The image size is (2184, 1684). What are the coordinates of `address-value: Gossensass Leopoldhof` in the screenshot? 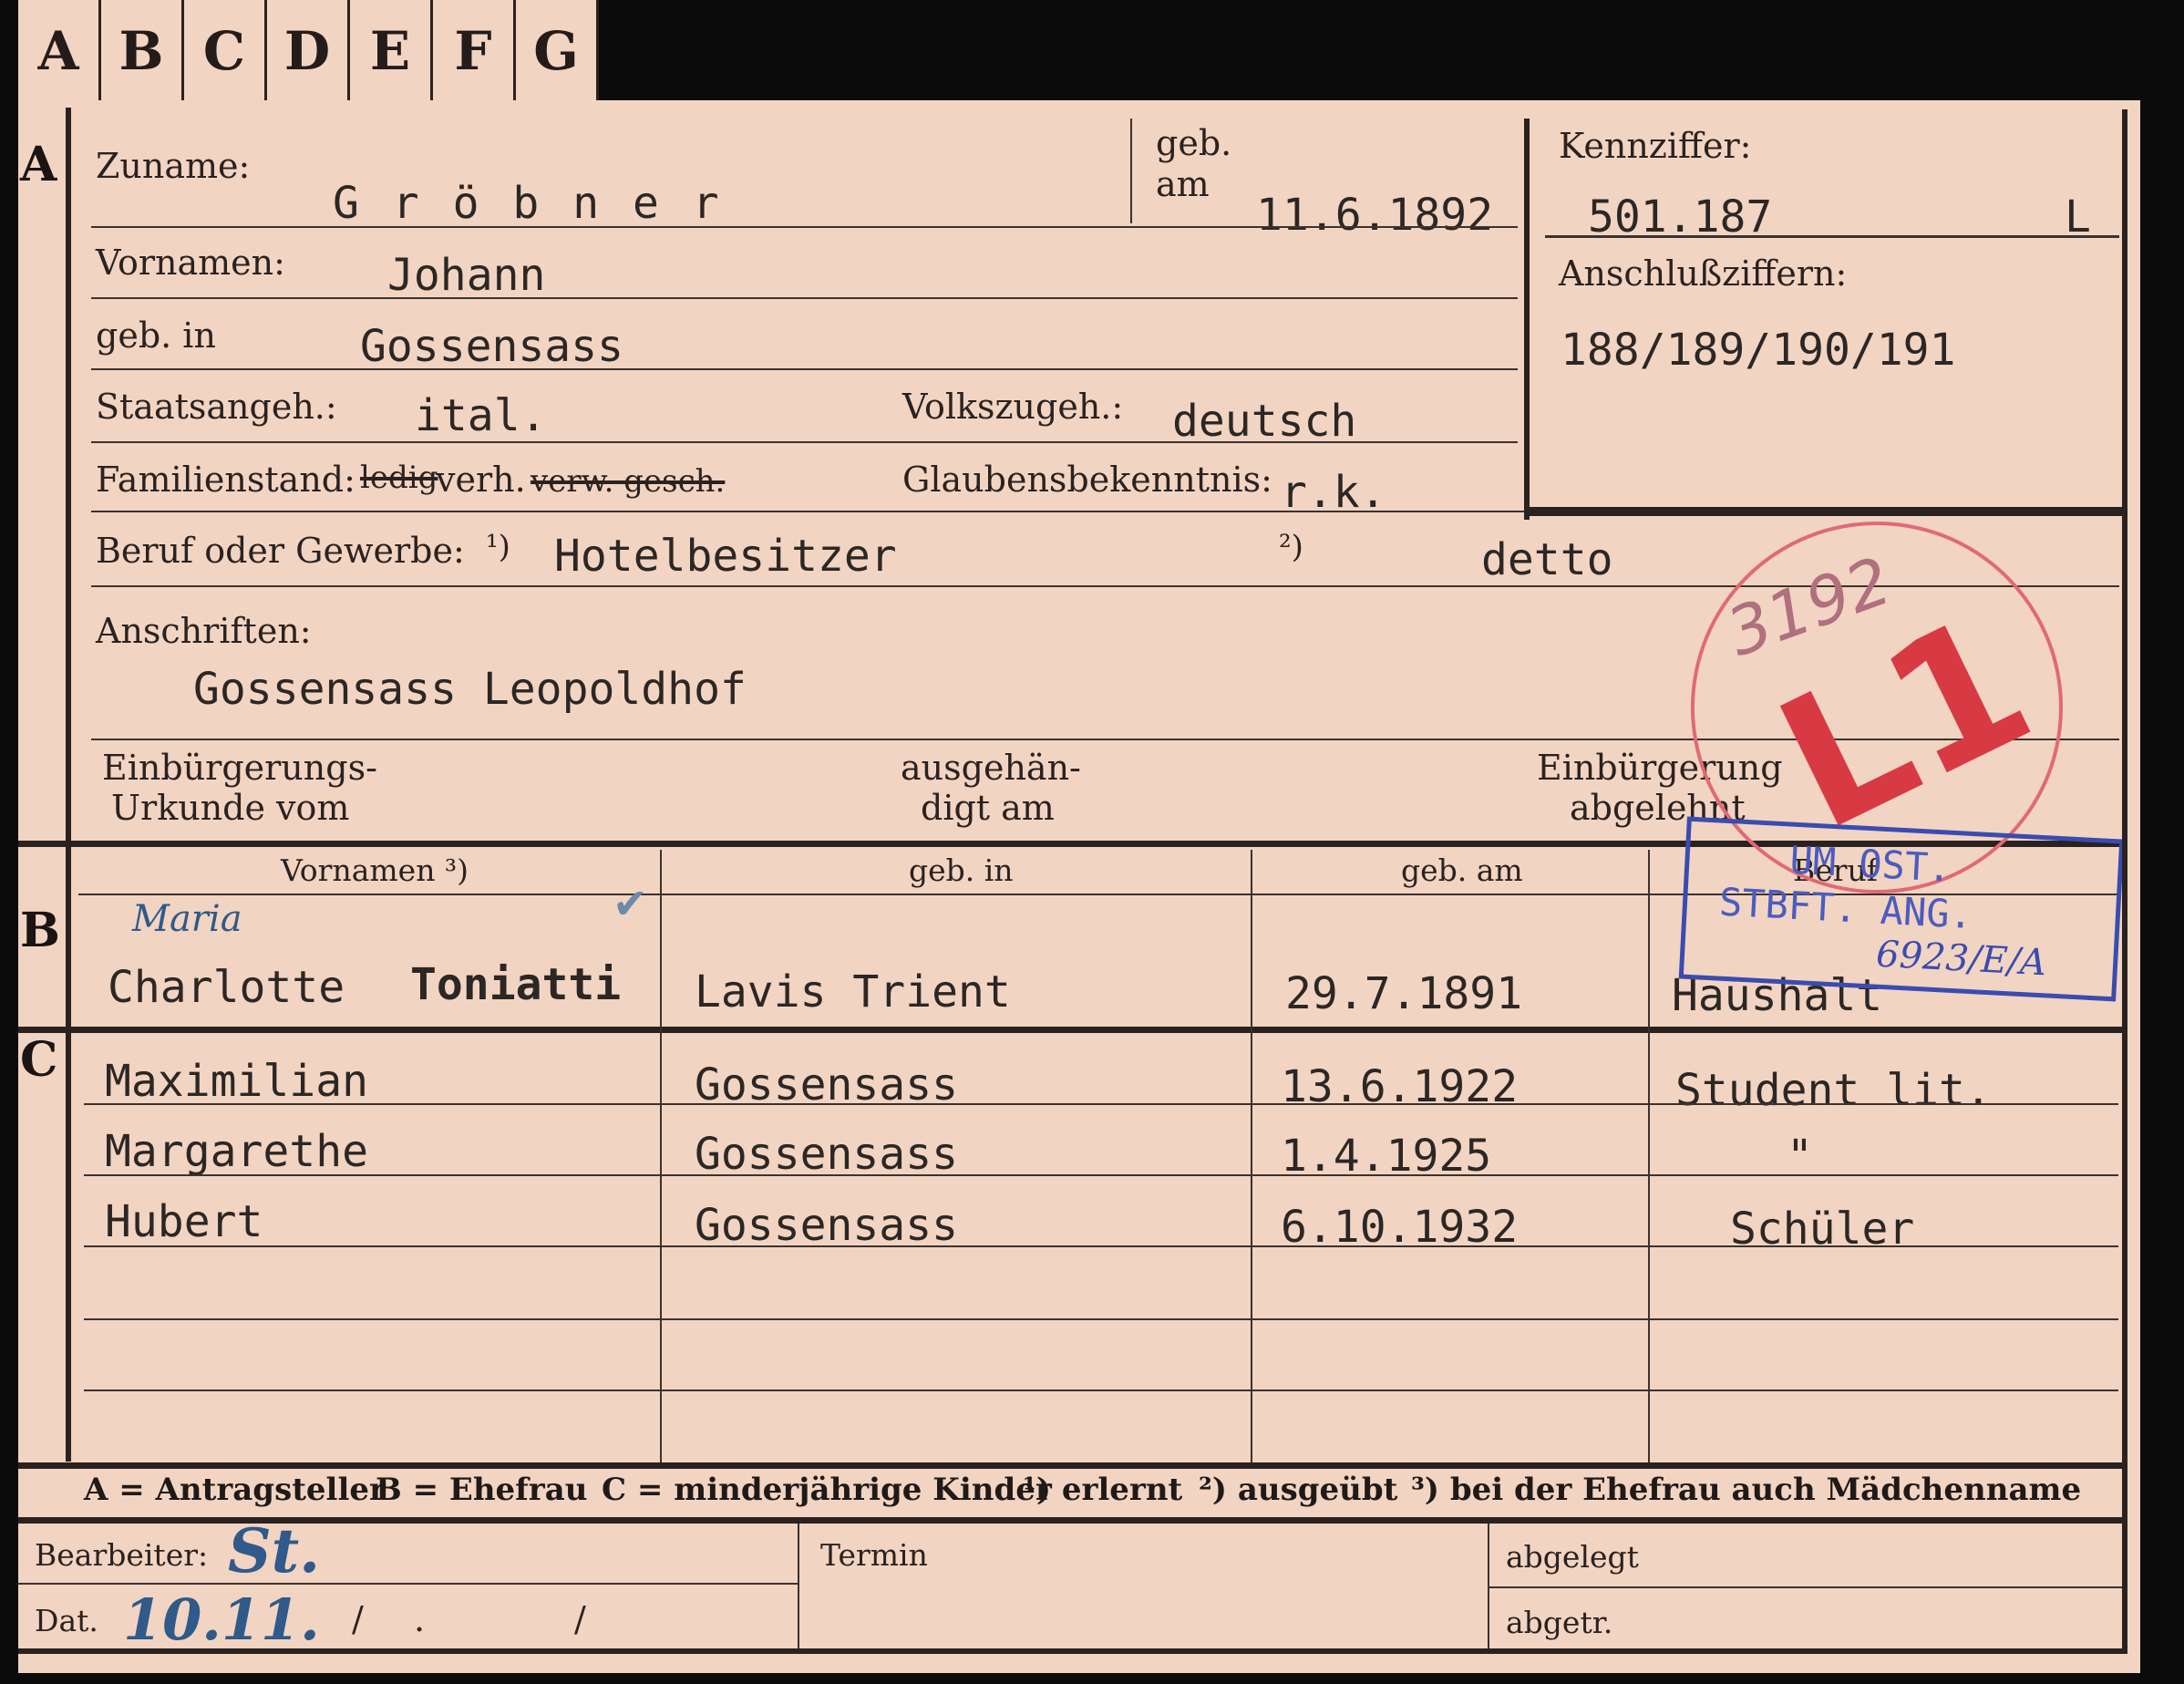 It's located at (470, 690).